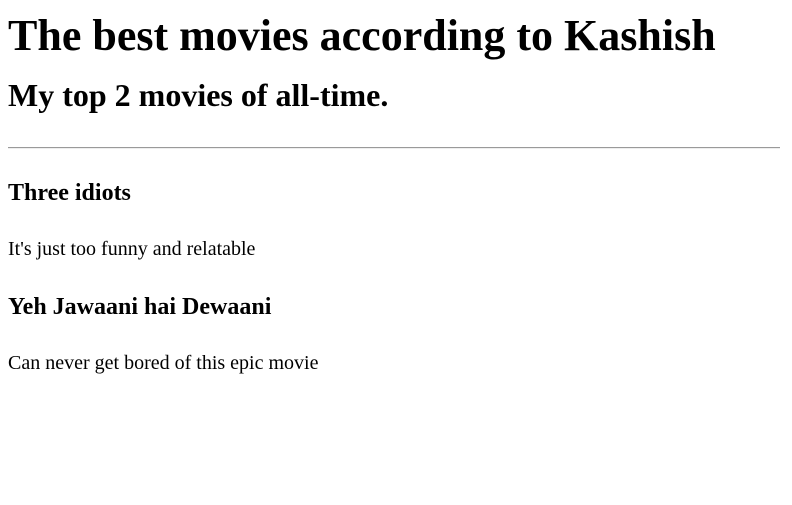 This screenshot has height=505, width=792. Describe the element at coordinates (198, 95) in the screenshot. I see `page-subtitle: My top 2 movies of all-time.` at that location.